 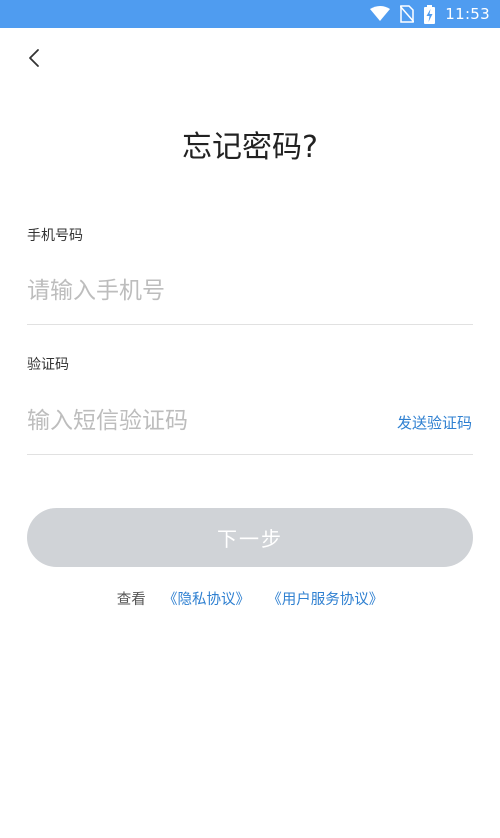 I want to click on send-code-button: 发送验证码, so click(x=434, y=422).